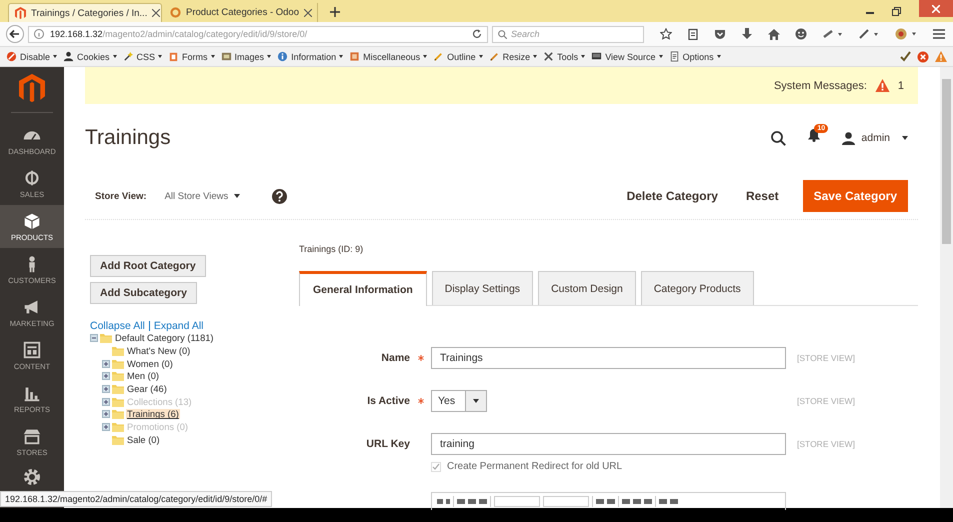 This screenshot has width=953, height=522. What do you see at coordinates (280, 196) in the screenshot?
I see `help-icon` at bounding box center [280, 196].